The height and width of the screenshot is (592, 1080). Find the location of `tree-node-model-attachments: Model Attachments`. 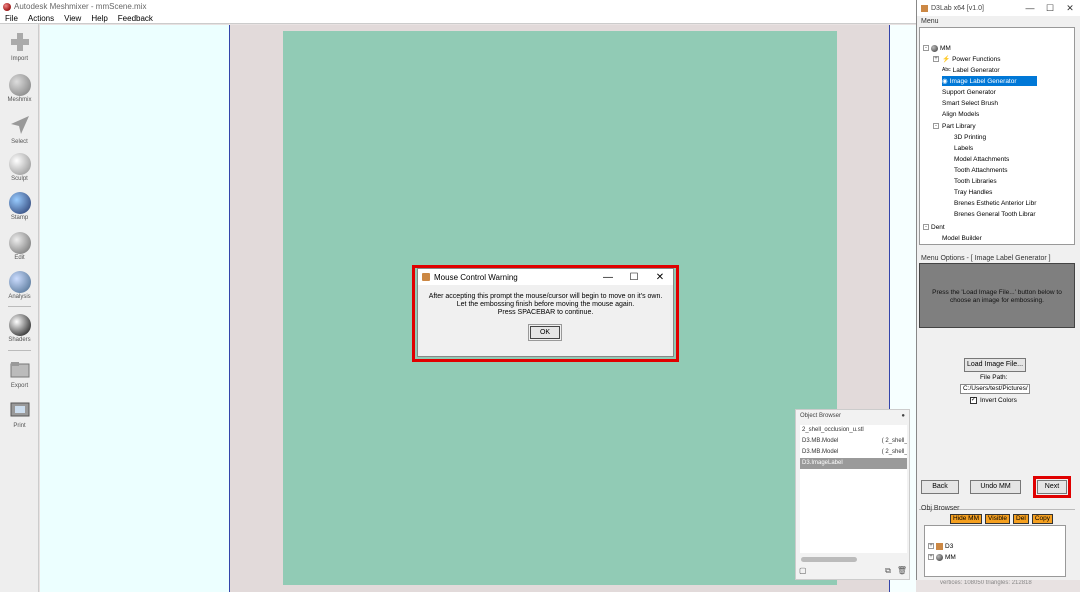

tree-node-model-attachments: Model Attachments is located at coordinates (981, 159).